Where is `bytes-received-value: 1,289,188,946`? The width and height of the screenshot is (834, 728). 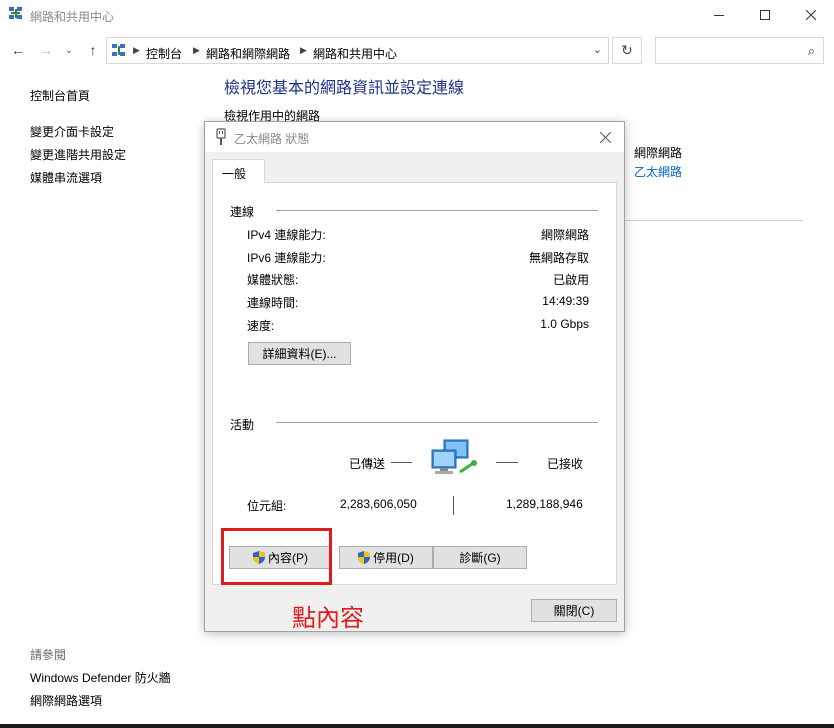
bytes-received-value: 1,289,188,946 is located at coordinates (544, 504).